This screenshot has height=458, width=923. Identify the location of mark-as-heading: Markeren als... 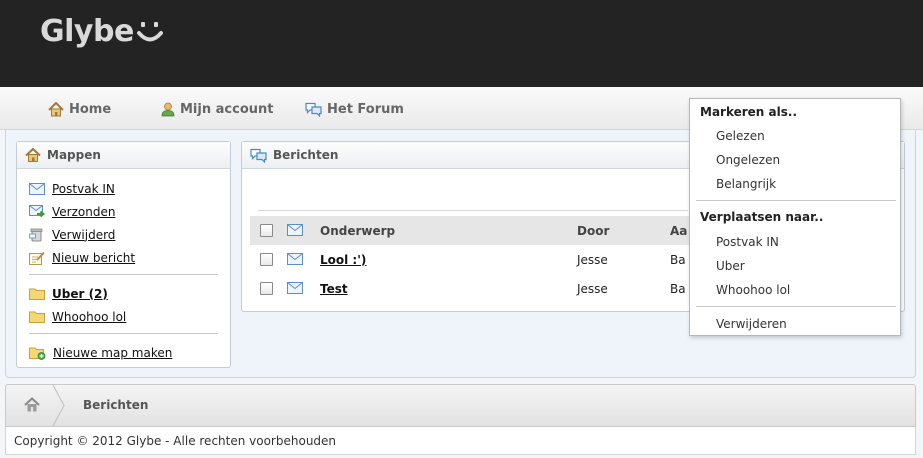
(749, 112).